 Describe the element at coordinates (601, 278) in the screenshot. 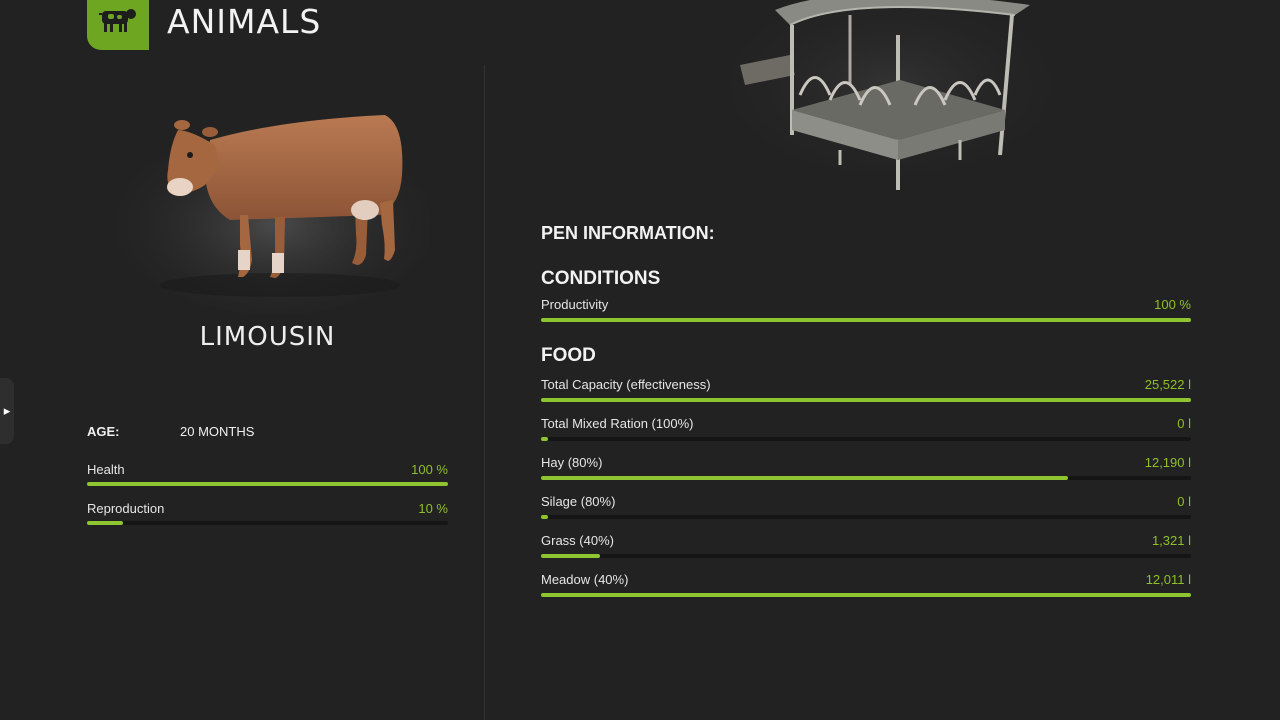

I see `conditions-heading: CONDITIONS` at that location.